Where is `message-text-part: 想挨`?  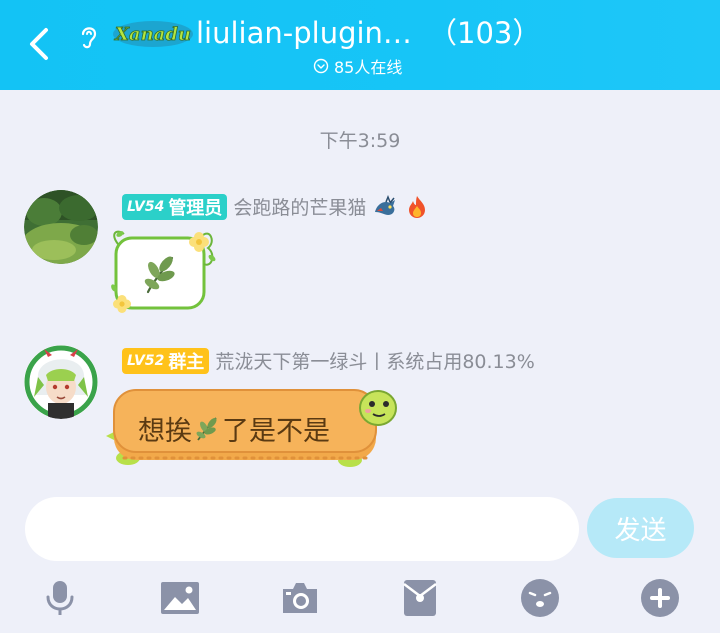 message-text-part: 想挨 is located at coordinates (165, 431).